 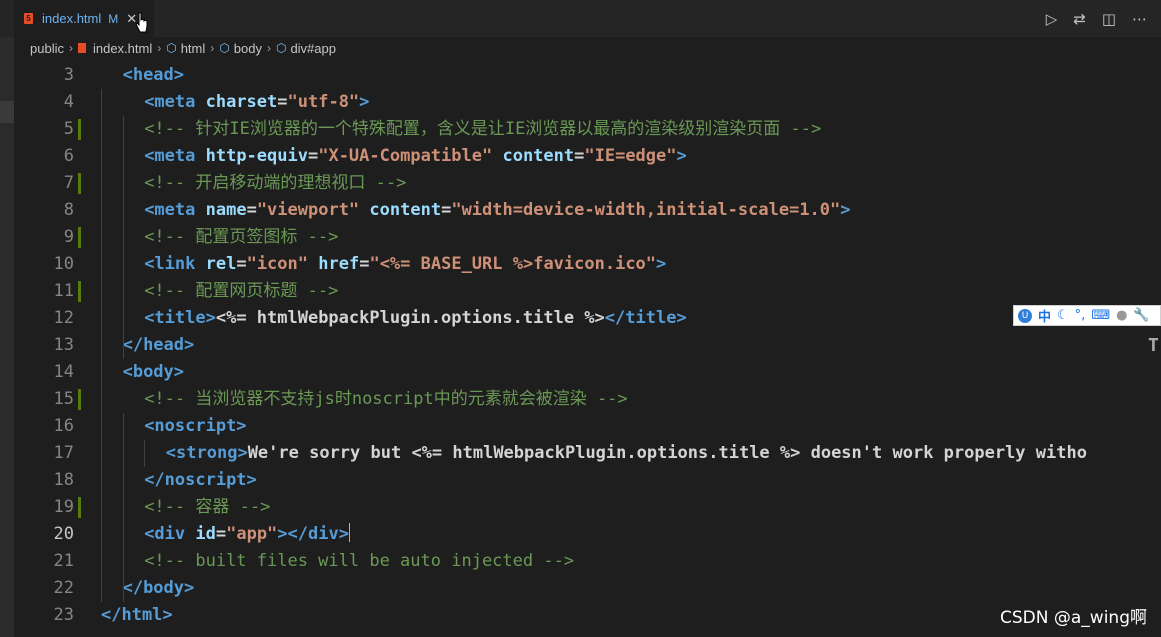 What do you see at coordinates (153, 372) in the screenshot?
I see `code-content: <body>` at bounding box center [153, 372].